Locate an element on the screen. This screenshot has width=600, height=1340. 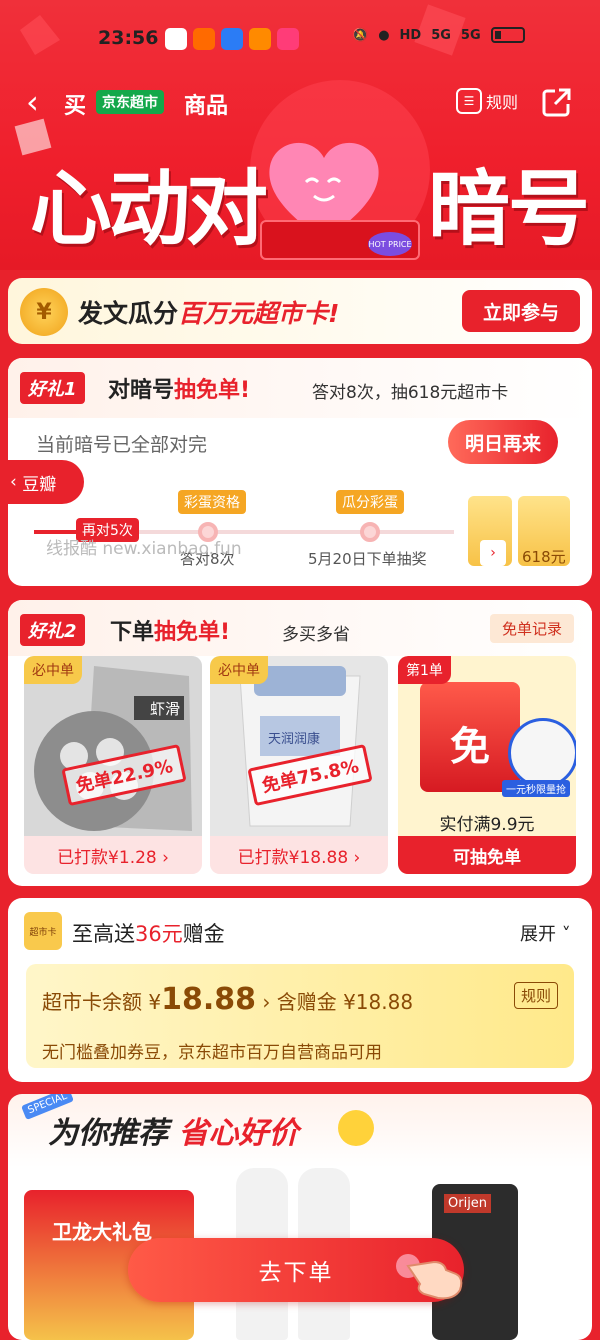
come-back-tomorrow-button: 明日再来 is located at coordinates (503, 442).